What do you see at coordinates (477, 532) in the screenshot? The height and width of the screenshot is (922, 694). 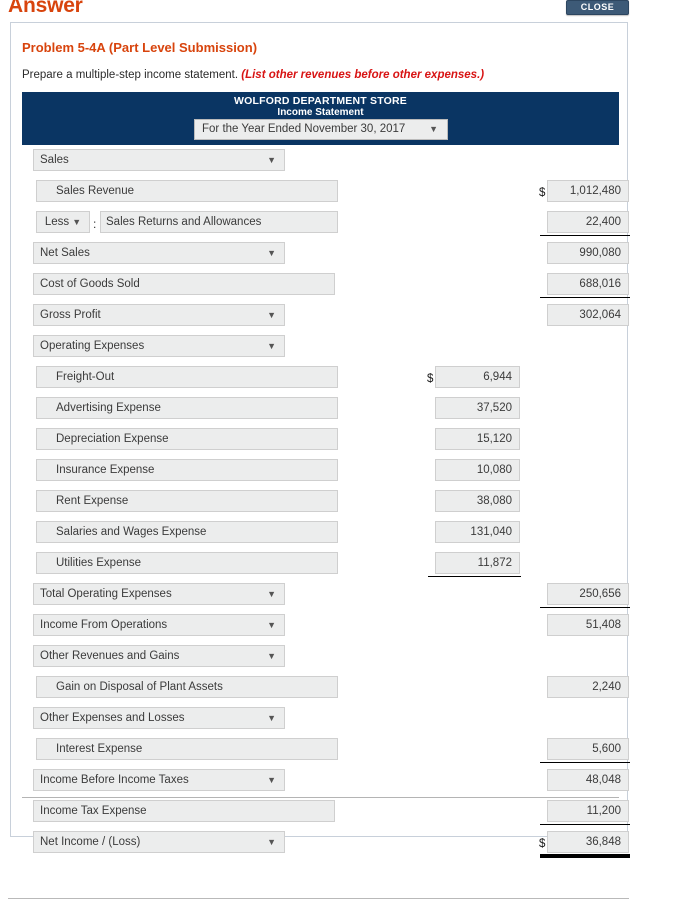 I see `amount-field-mid-salaries-and-wages-expense: 131,040` at bounding box center [477, 532].